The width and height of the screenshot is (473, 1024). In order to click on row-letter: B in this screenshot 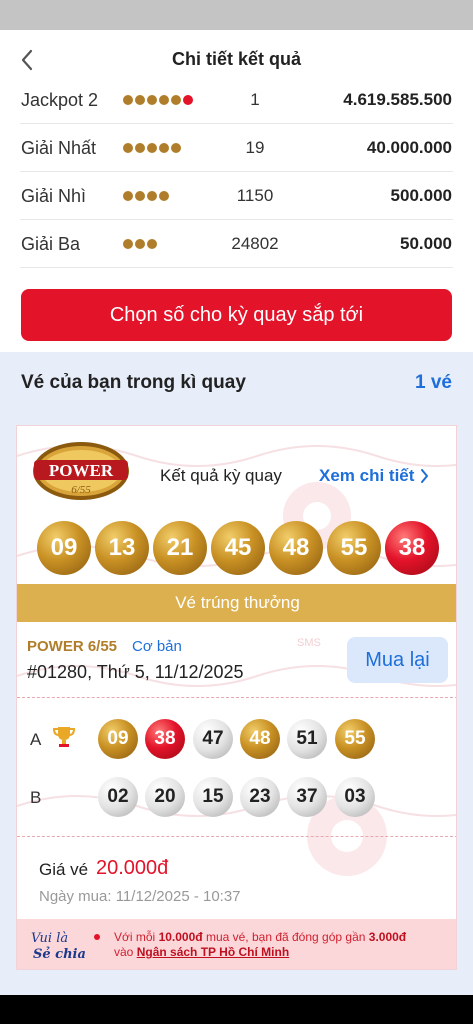, I will do `click(36, 797)`.